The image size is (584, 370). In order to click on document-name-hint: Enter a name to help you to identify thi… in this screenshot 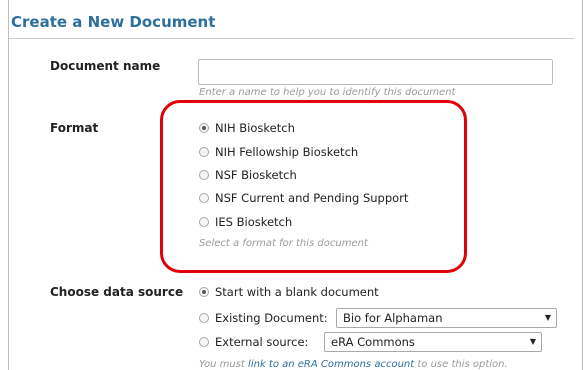, I will do `click(327, 92)`.